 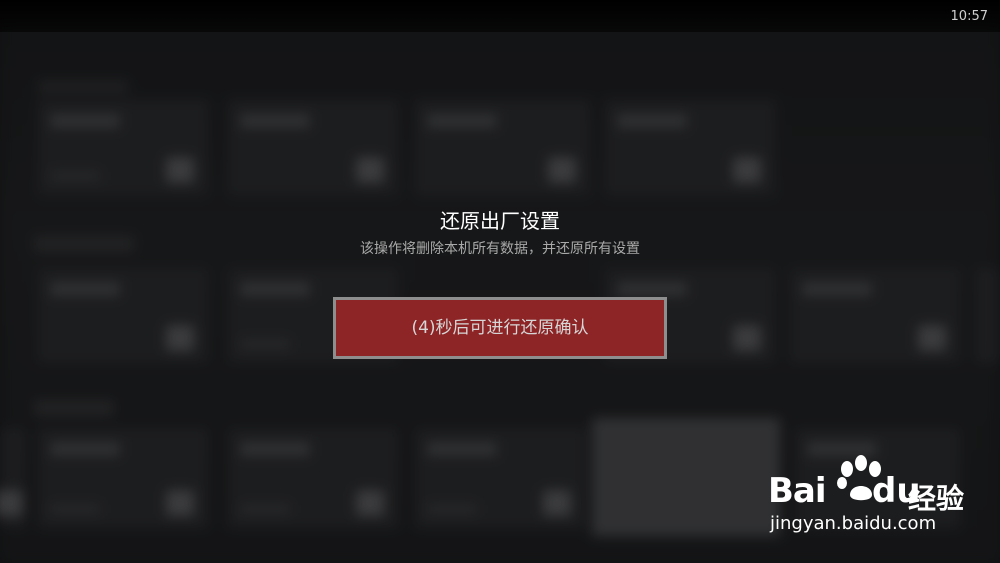 What do you see at coordinates (500, 328) in the screenshot?
I see `reset-confirm-button: (4)秒后可进行还原确认` at bounding box center [500, 328].